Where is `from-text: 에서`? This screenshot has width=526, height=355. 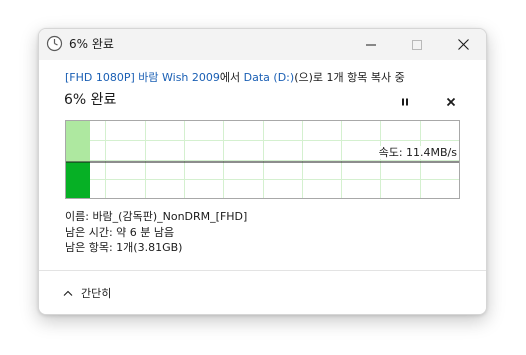 from-text: 에서 is located at coordinates (231, 77).